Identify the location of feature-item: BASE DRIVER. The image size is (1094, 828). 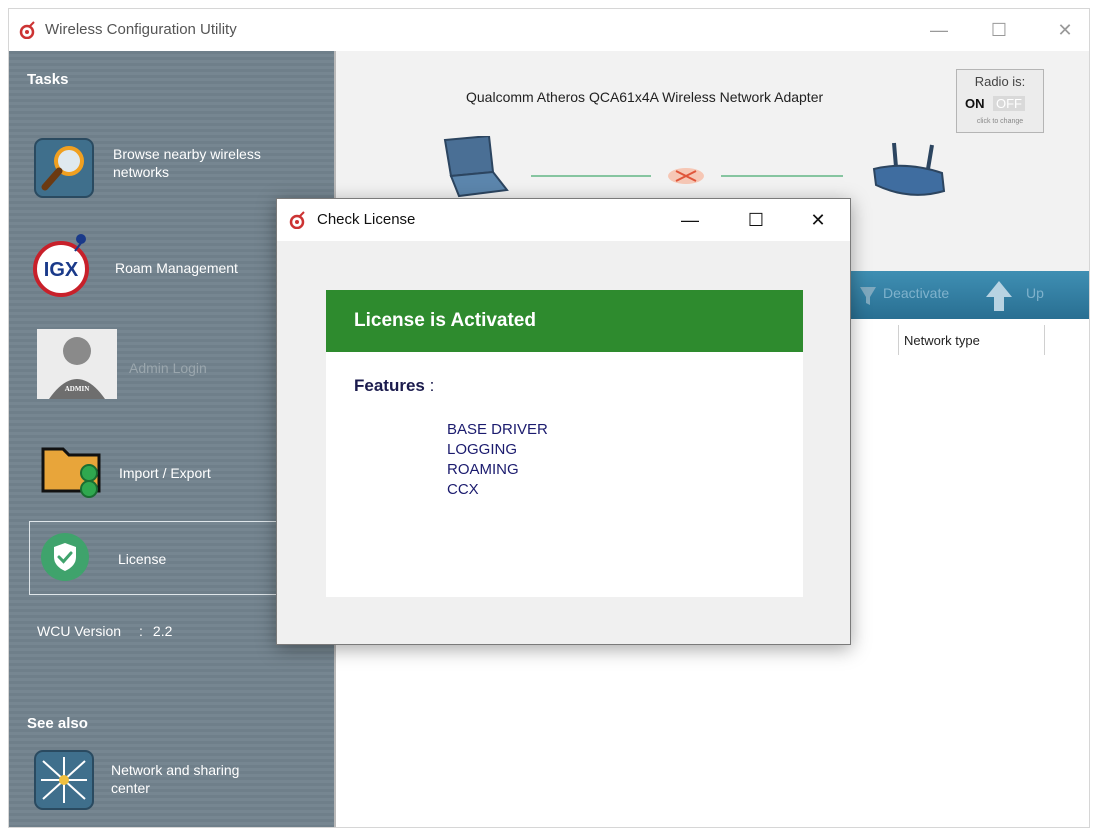
(497, 429).